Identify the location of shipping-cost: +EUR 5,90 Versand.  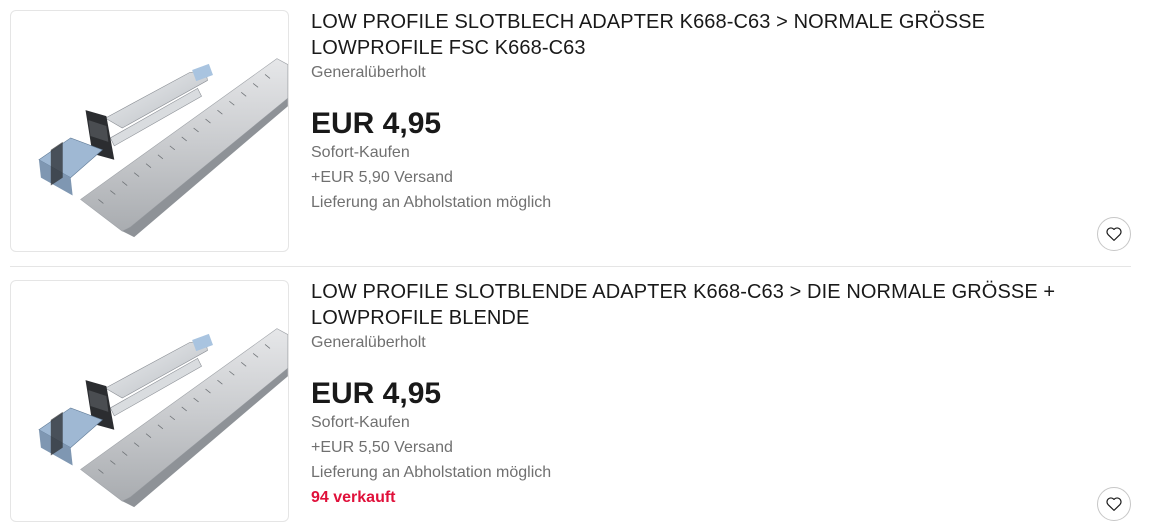
(382, 177).